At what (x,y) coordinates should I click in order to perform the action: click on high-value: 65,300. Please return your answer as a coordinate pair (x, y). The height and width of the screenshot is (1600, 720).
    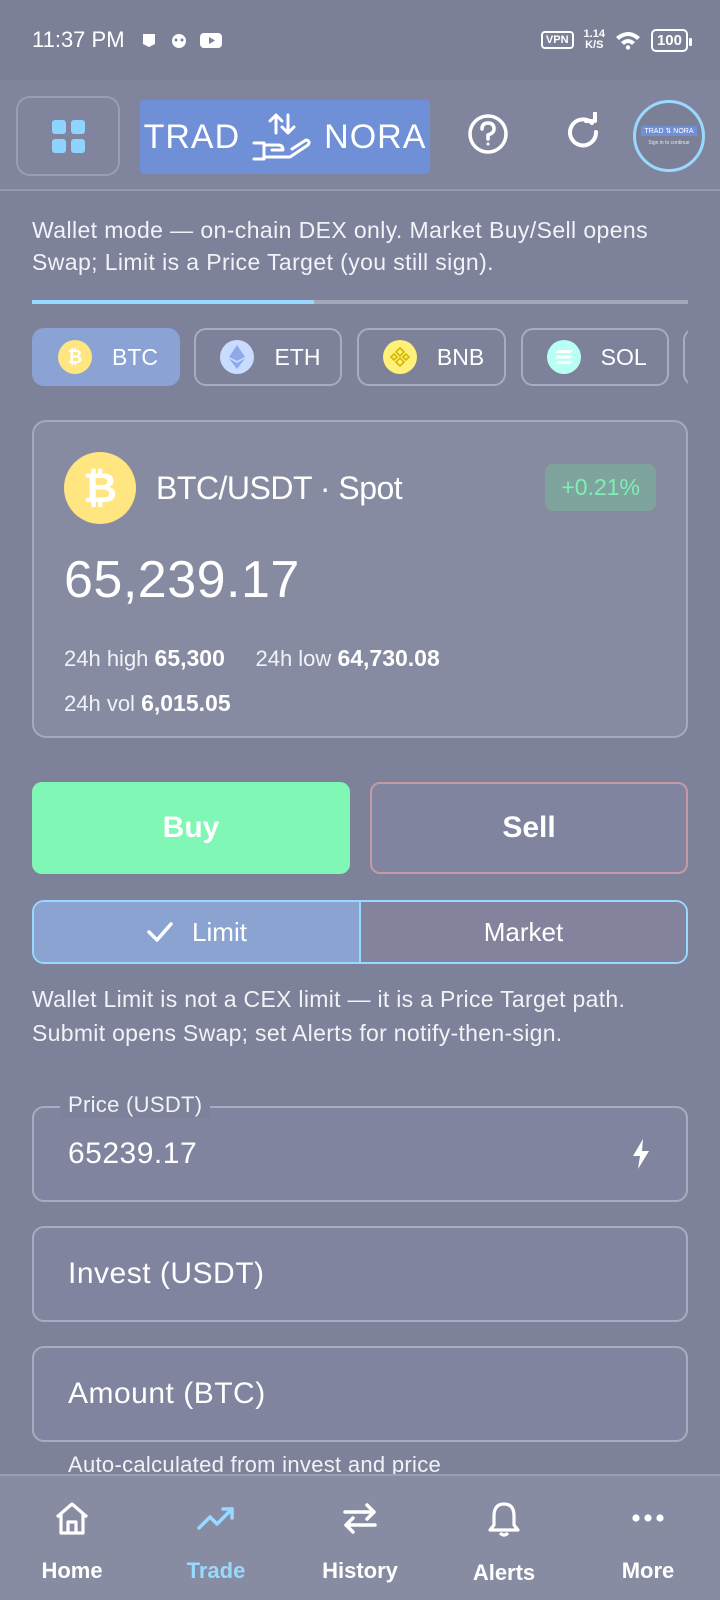
    Looking at the image, I should click on (189, 658).